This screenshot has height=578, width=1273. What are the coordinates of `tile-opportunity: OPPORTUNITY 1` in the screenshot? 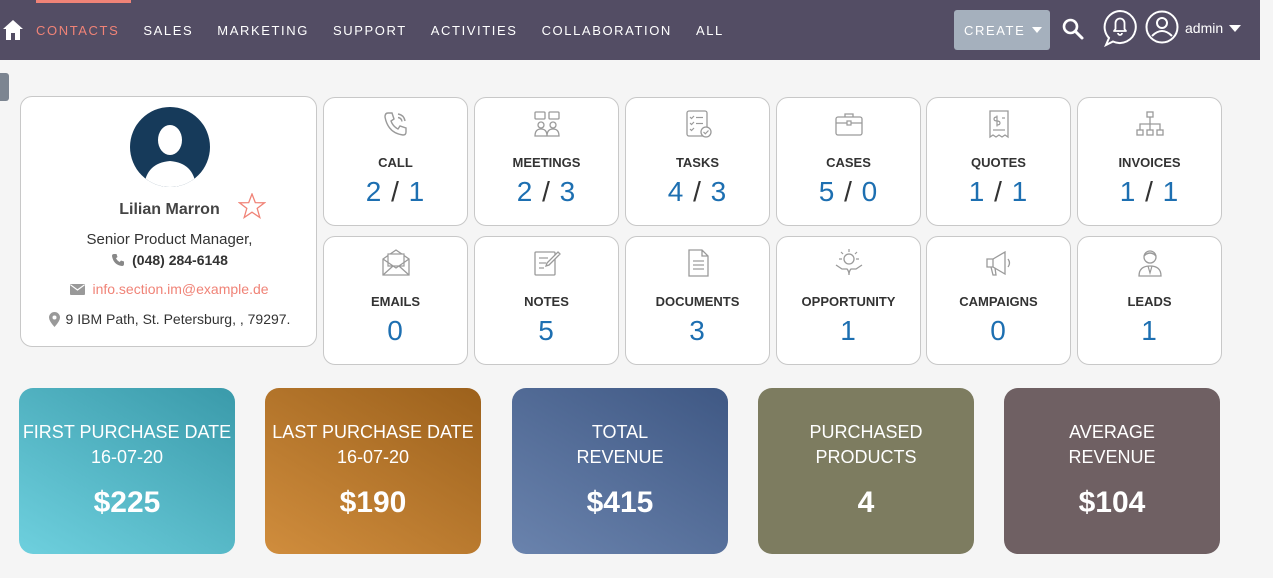 It's located at (848, 300).